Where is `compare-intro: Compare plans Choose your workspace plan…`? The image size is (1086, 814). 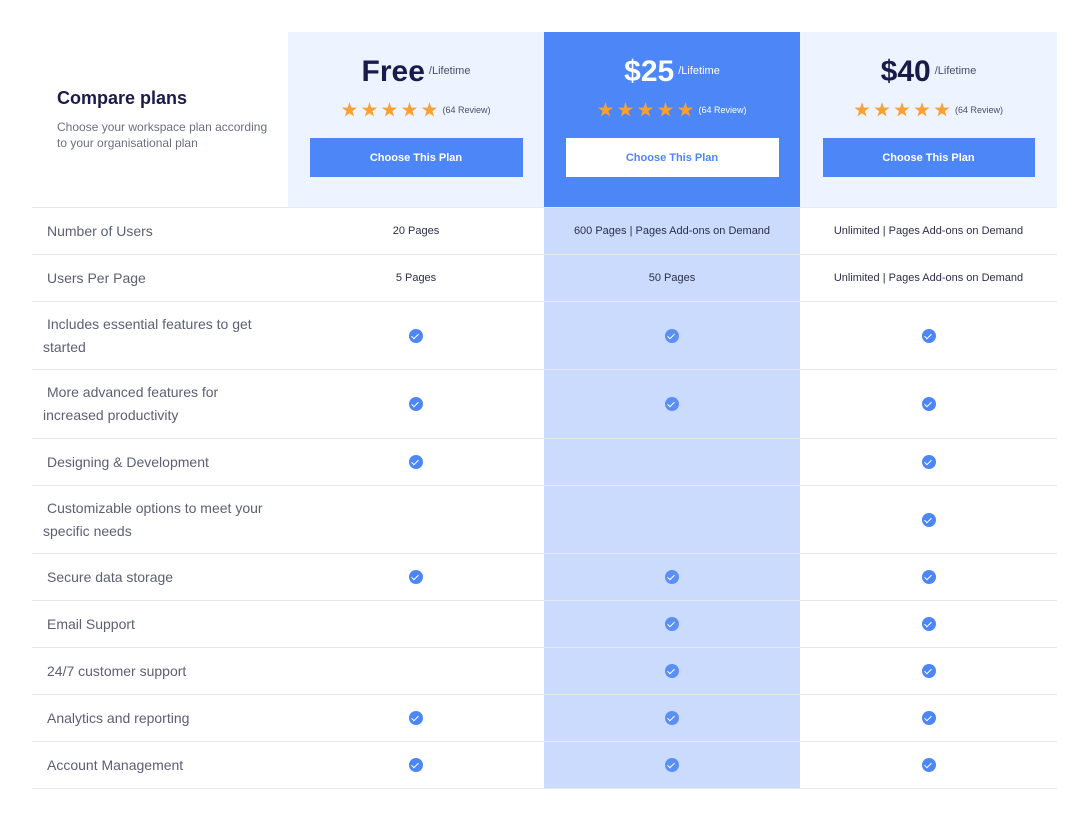 compare-intro: Compare plans Choose your workspace plan… is located at coordinates (160, 119).